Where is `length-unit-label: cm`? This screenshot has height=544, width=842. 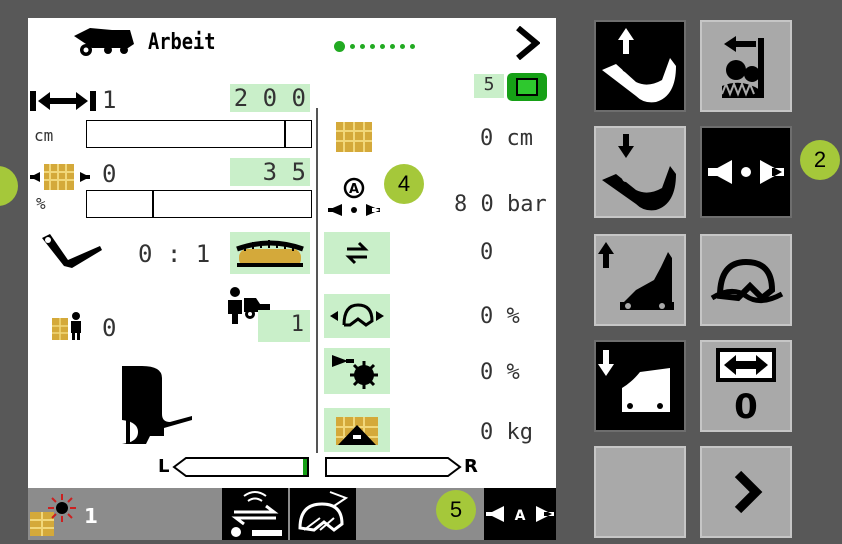 length-unit-label: cm is located at coordinates (44, 135).